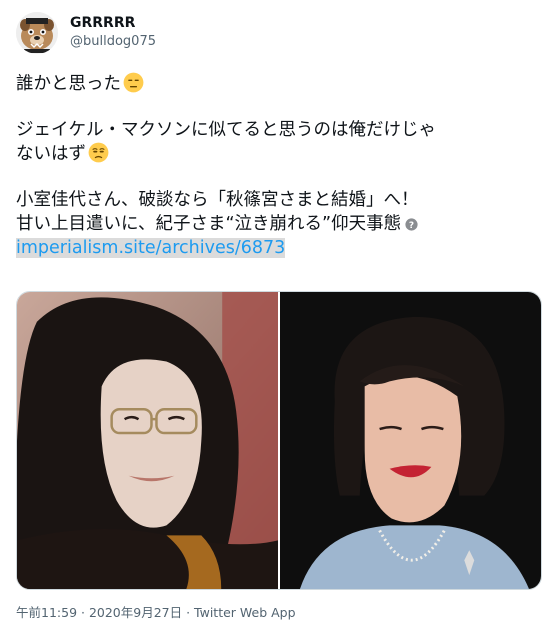 This screenshot has width=558, height=635. What do you see at coordinates (51, 154) in the screenshot?
I see `tweet-line-text: ないはず` at bounding box center [51, 154].